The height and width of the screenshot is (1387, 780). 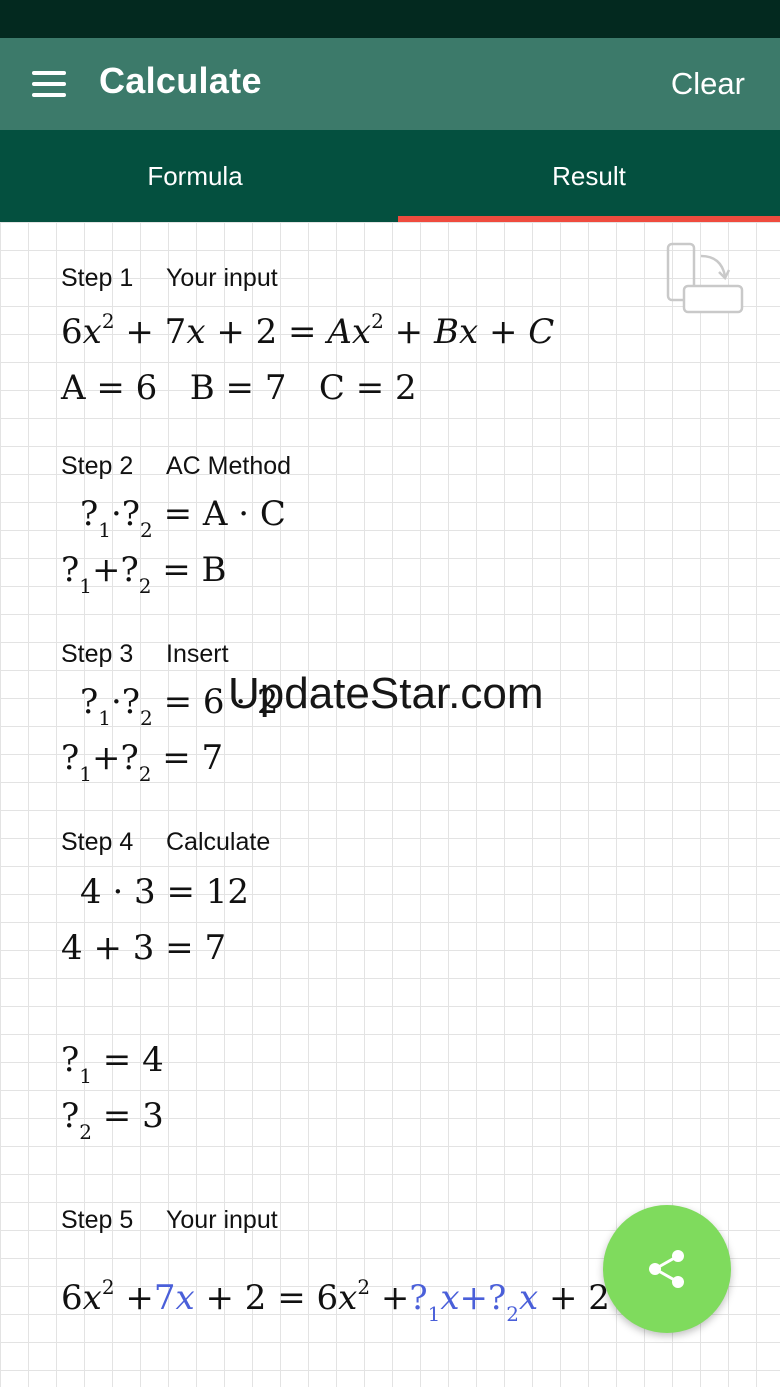 I want to click on rotate-device-icon, so click(x=705, y=280).